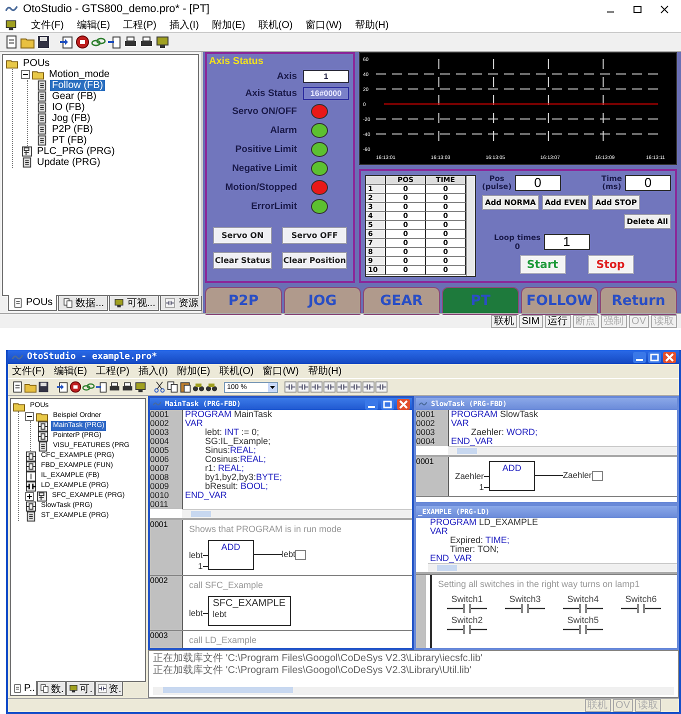 Image resolution: width=681 pixels, height=714 pixels. What do you see at coordinates (314, 260) in the screenshot?
I see `command-button: Clear Position` at bounding box center [314, 260].